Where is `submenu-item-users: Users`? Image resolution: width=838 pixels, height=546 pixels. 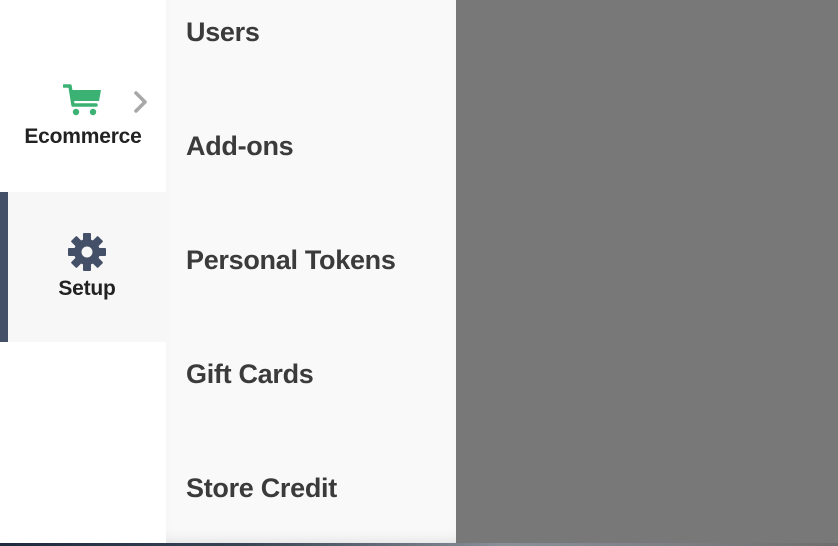
submenu-item-users: Users is located at coordinates (223, 32).